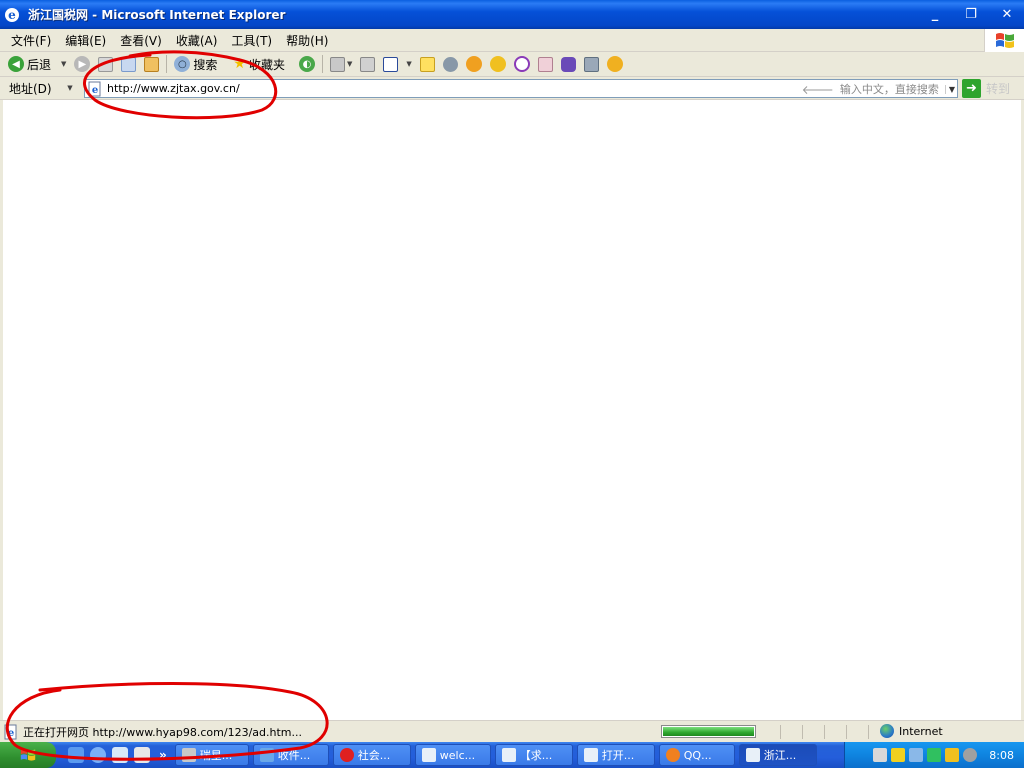 The width and height of the screenshot is (1024, 768). Describe the element at coordinates (898, 755) in the screenshot. I see `security-shield-icon` at that location.